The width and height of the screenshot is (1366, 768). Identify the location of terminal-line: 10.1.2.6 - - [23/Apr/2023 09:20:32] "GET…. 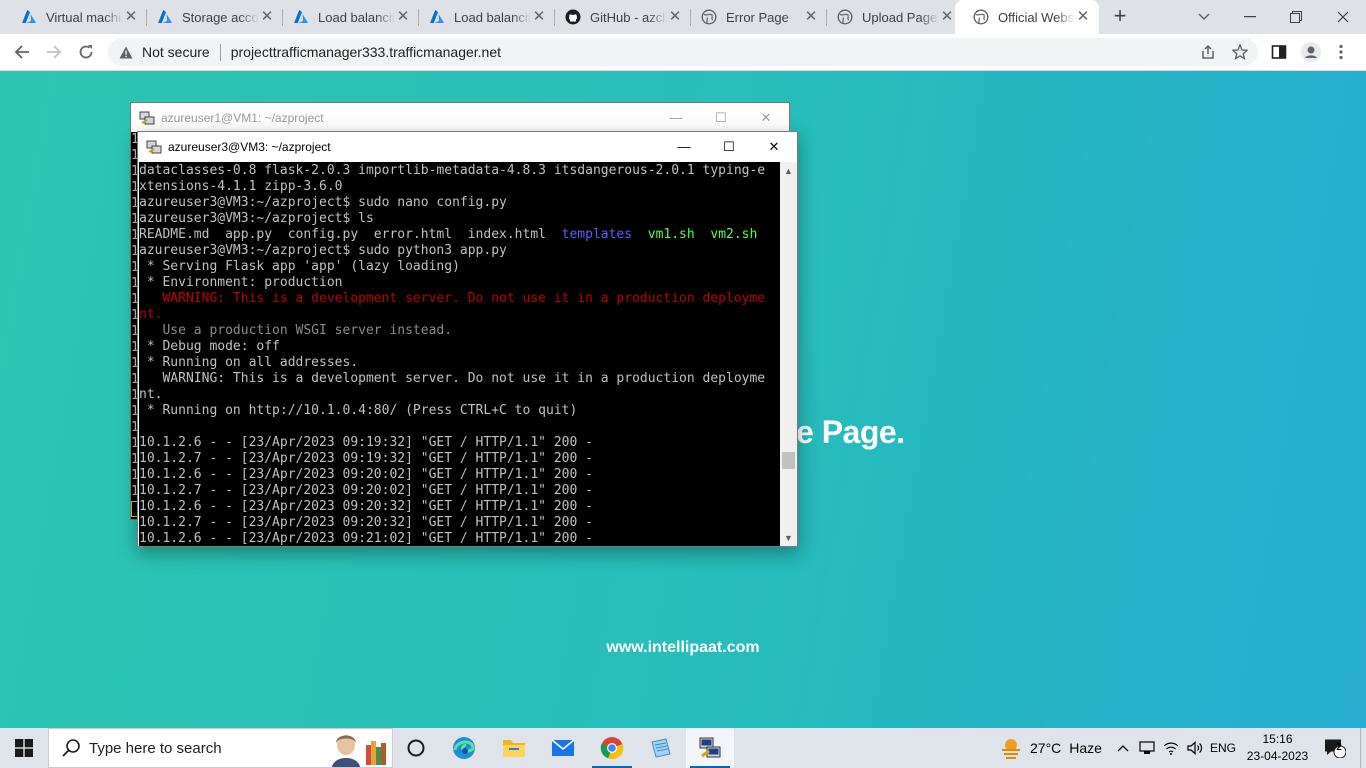
(459, 507).